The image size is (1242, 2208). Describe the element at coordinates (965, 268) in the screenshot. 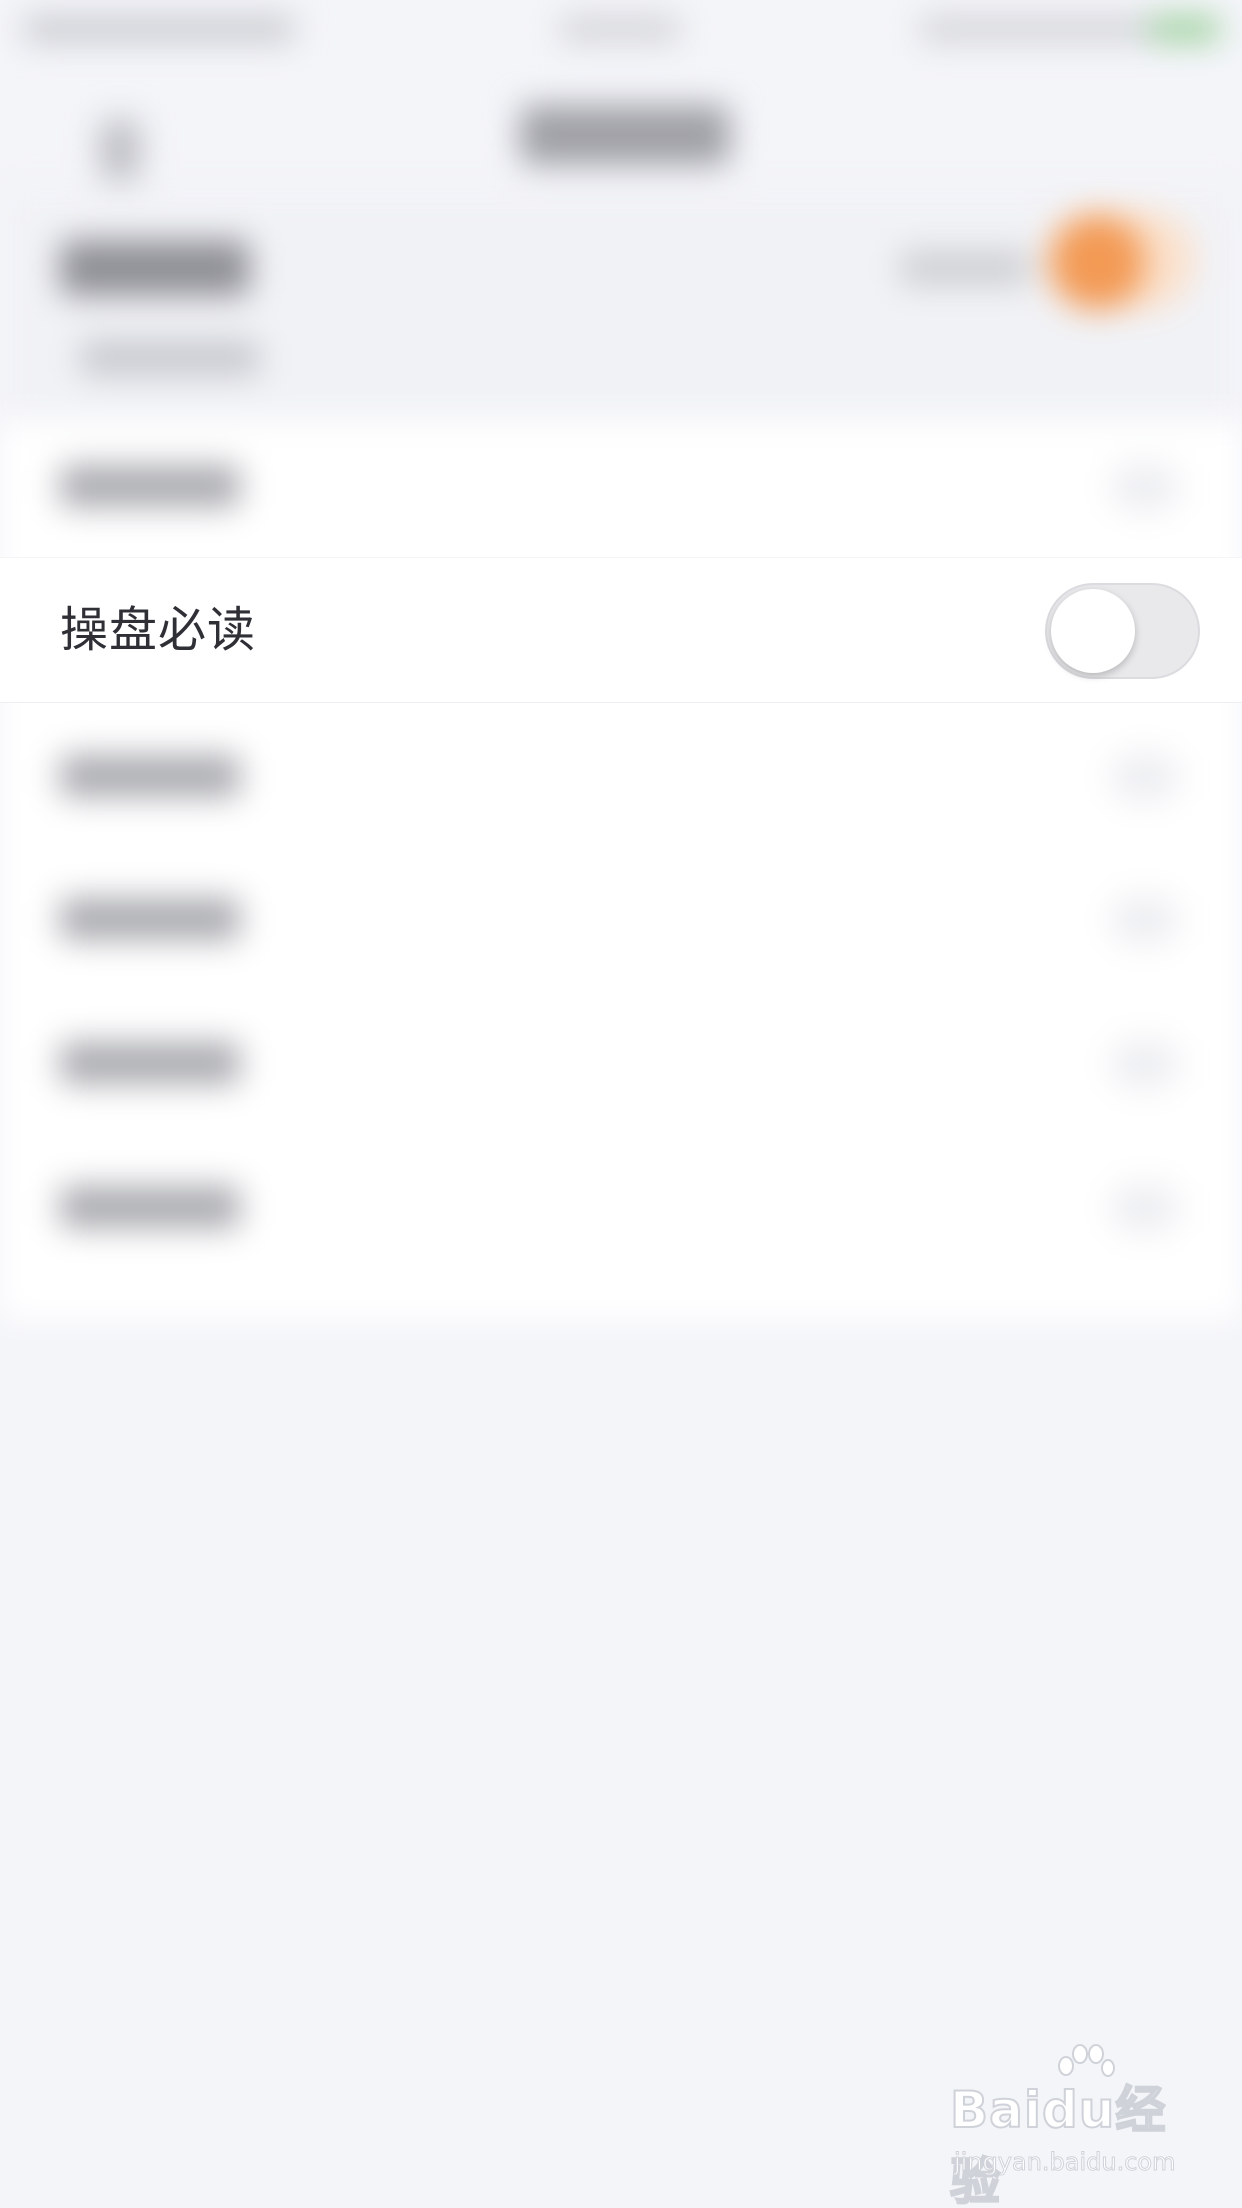

I see `master-setting-status` at that location.